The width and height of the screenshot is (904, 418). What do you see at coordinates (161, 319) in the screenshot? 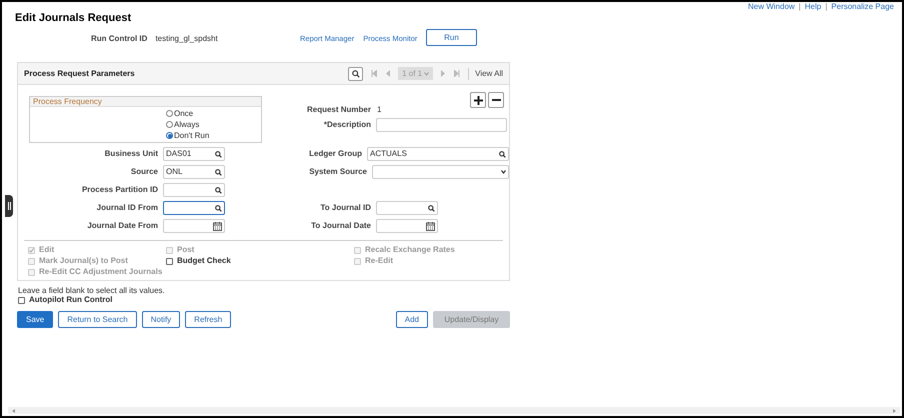
I see `action-button: Notify` at bounding box center [161, 319].